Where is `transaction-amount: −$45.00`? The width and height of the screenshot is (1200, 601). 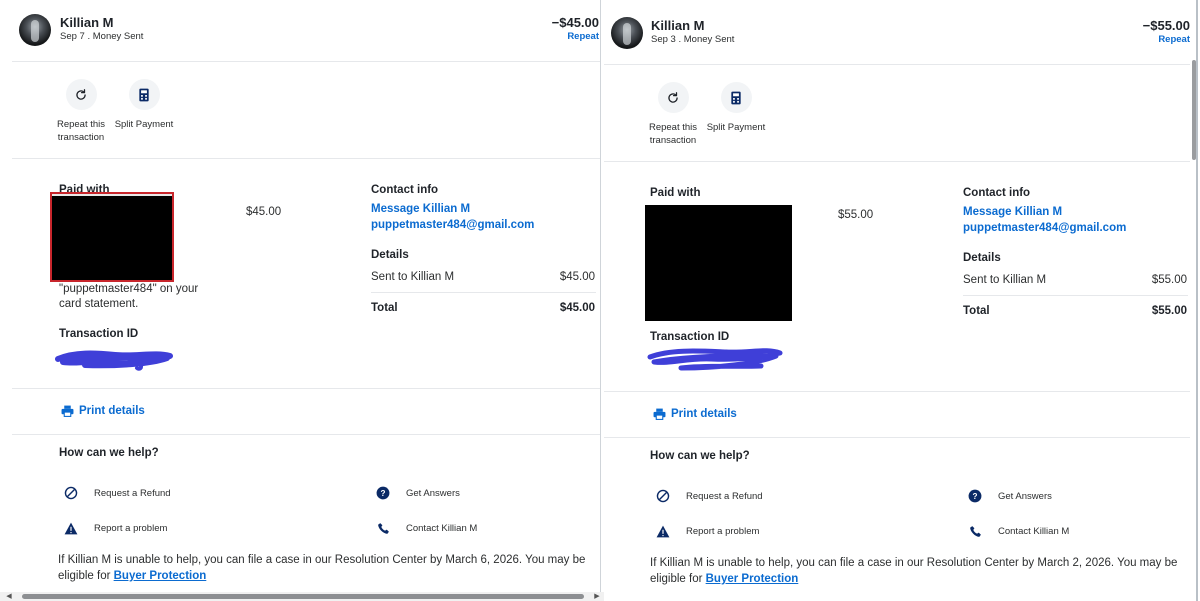 transaction-amount: −$45.00 is located at coordinates (575, 22).